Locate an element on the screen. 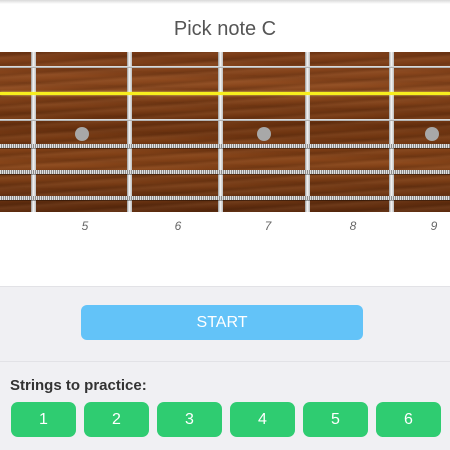  start-button: START is located at coordinates (222, 322).